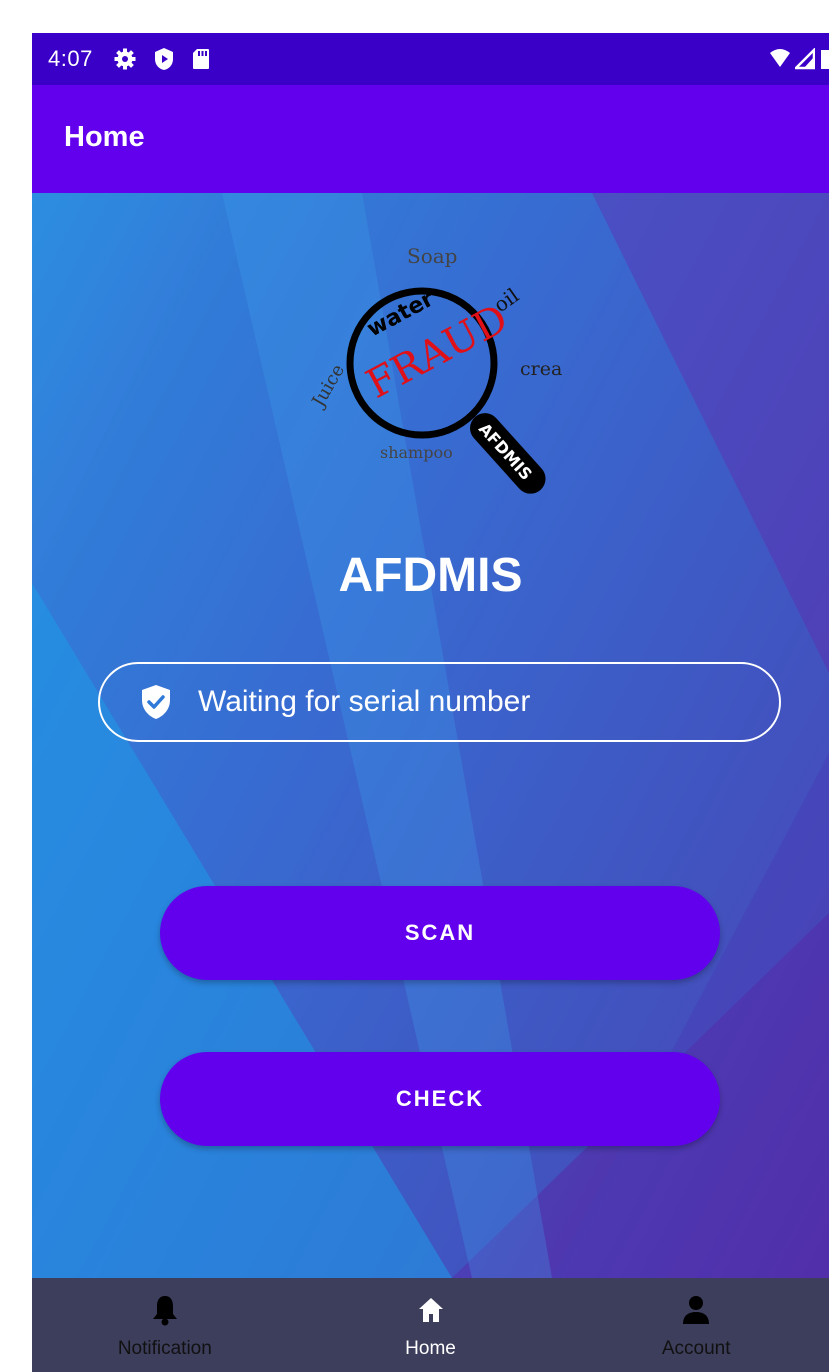 This screenshot has width=829, height=1372. I want to click on serial-status-field: Waiting for serial number, so click(439, 702).